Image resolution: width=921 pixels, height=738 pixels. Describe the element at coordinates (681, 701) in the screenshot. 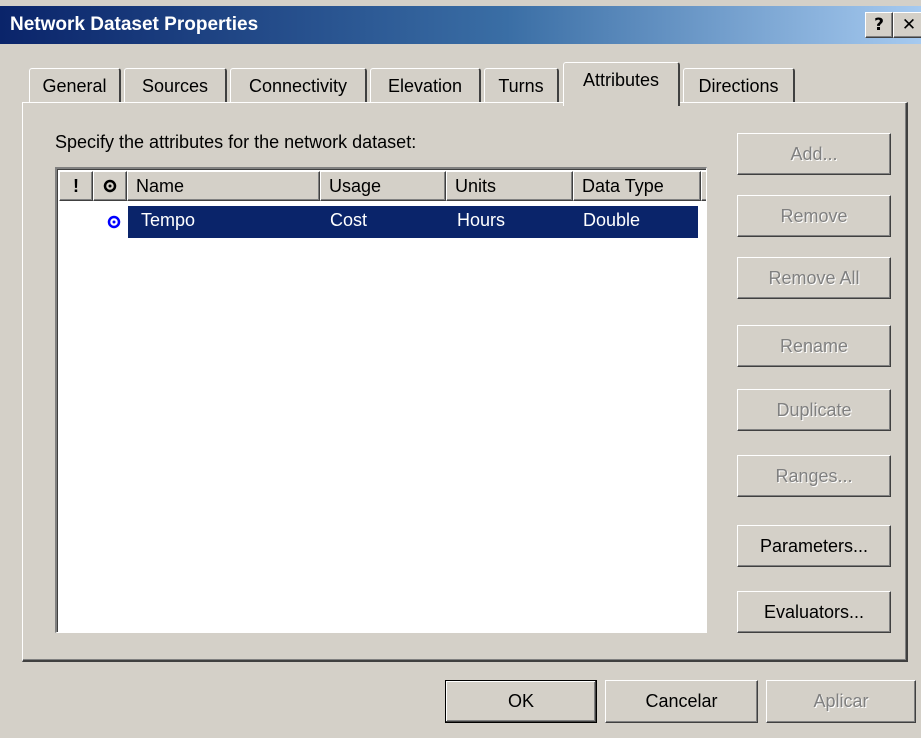

I see `cancel-button: Cancelar` at that location.